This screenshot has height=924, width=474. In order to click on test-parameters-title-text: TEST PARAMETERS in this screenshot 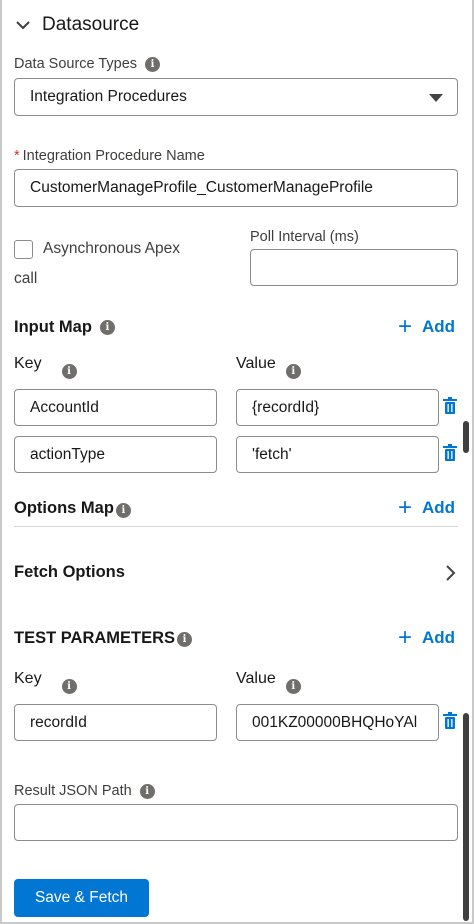, I will do `click(95, 637)`.